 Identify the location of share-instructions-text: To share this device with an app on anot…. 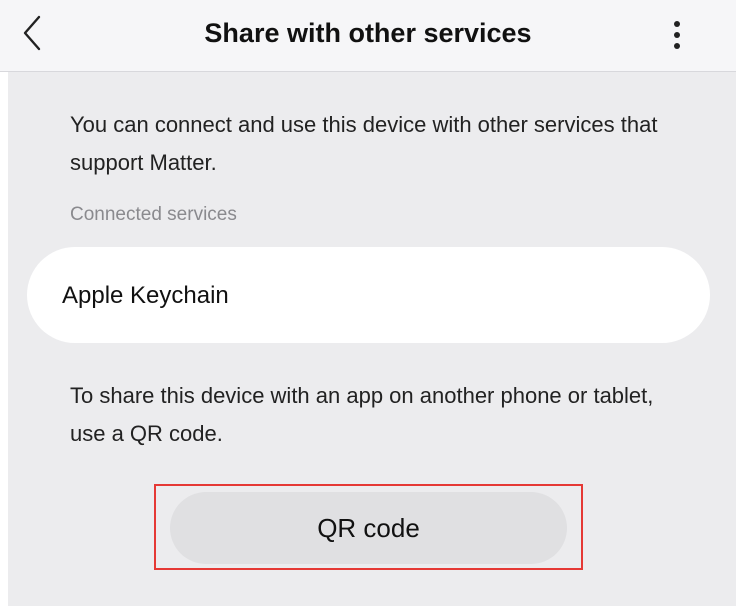
(362, 414).